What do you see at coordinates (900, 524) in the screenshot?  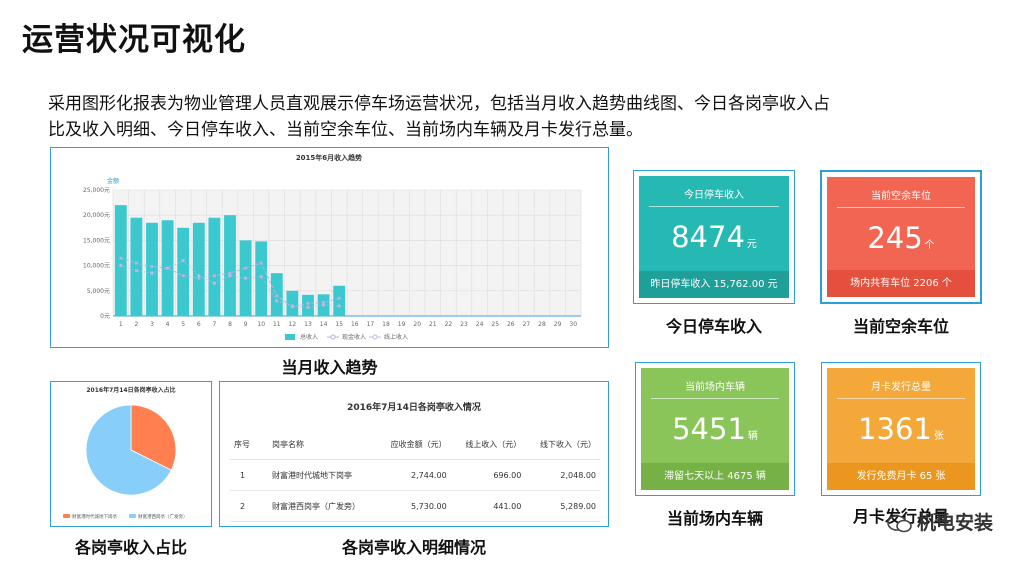 I see `wechat-icon` at bounding box center [900, 524].